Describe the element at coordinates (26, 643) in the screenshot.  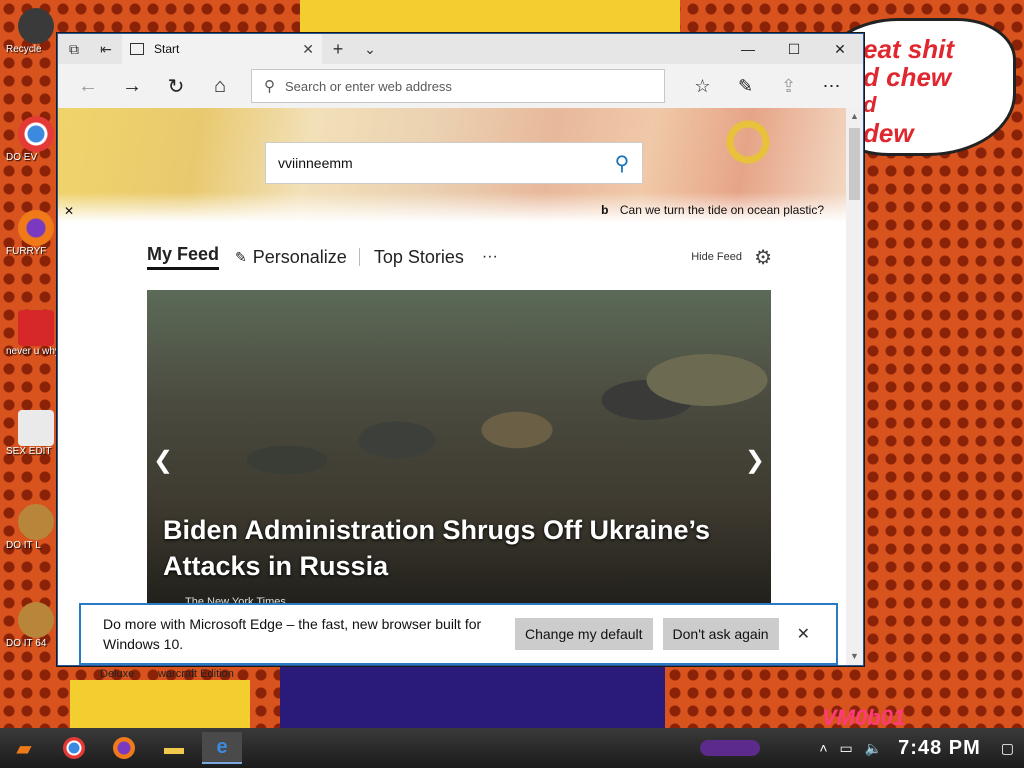
I see `desktop-icon-label: DO IT 64` at that location.